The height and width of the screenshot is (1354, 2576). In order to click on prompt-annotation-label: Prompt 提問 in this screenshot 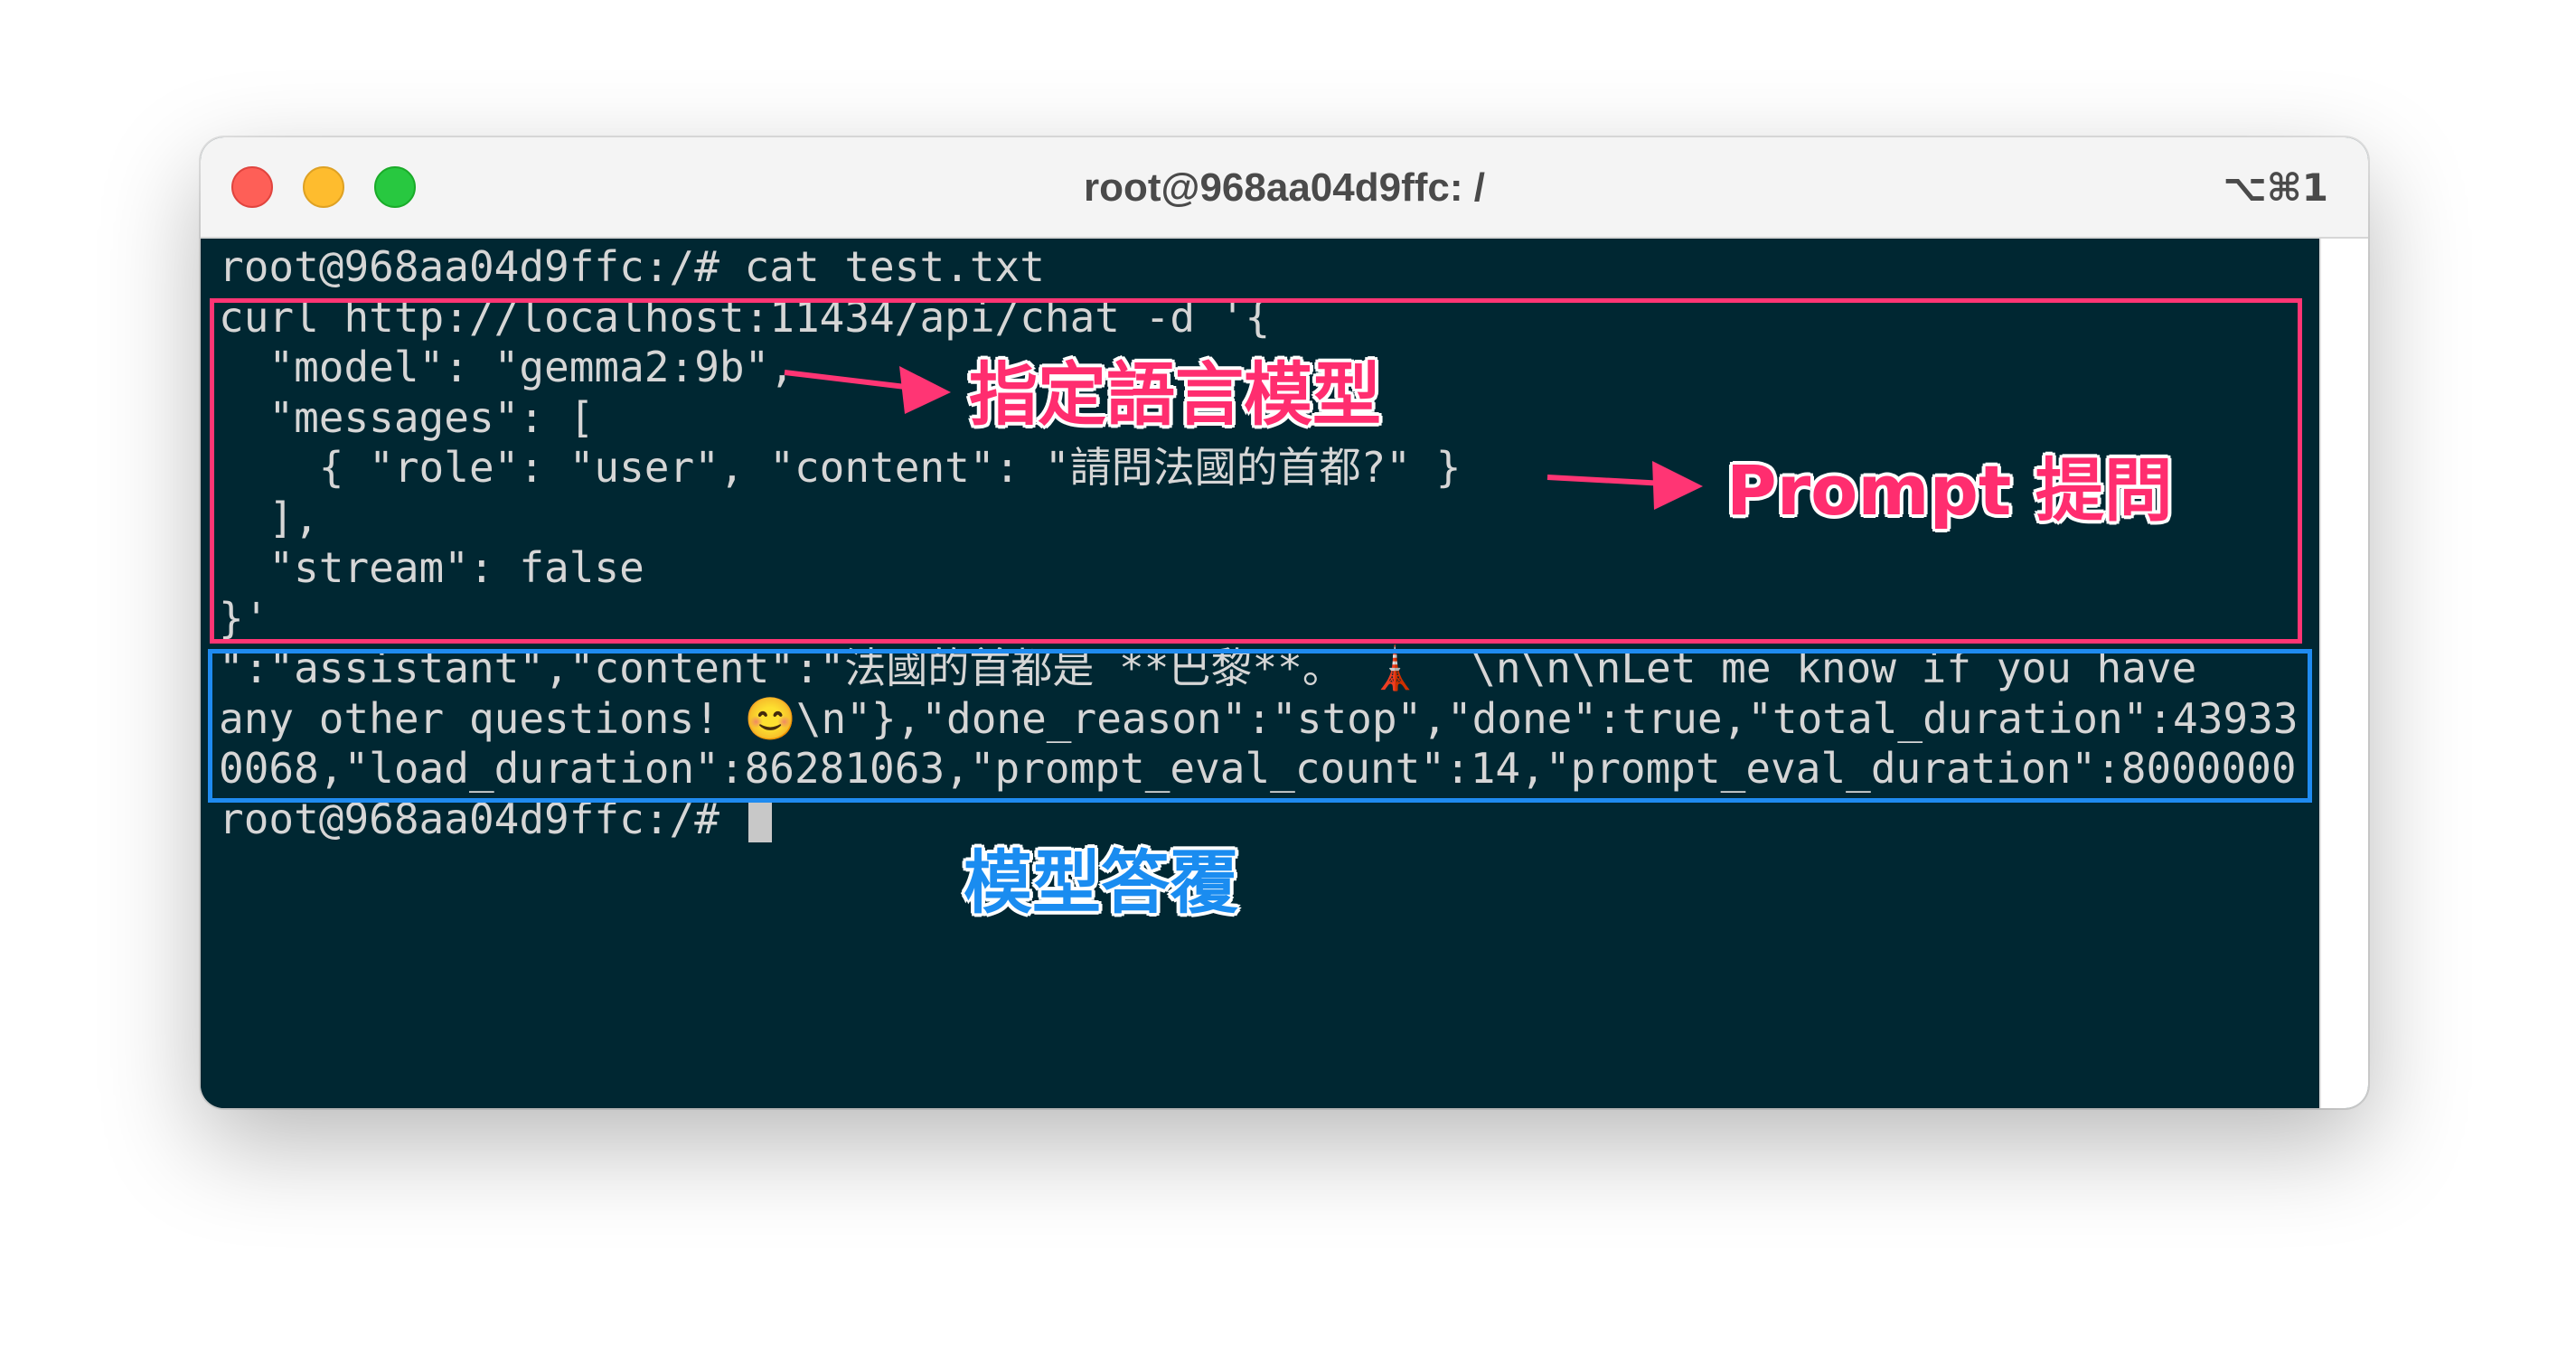, I will do `click(1950, 490)`.